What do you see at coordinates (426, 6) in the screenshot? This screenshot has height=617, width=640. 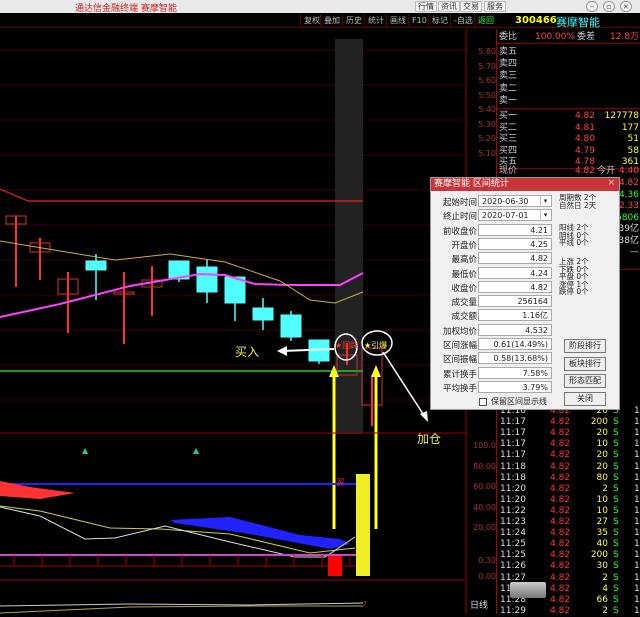 I see `nav-0: 行情` at bounding box center [426, 6].